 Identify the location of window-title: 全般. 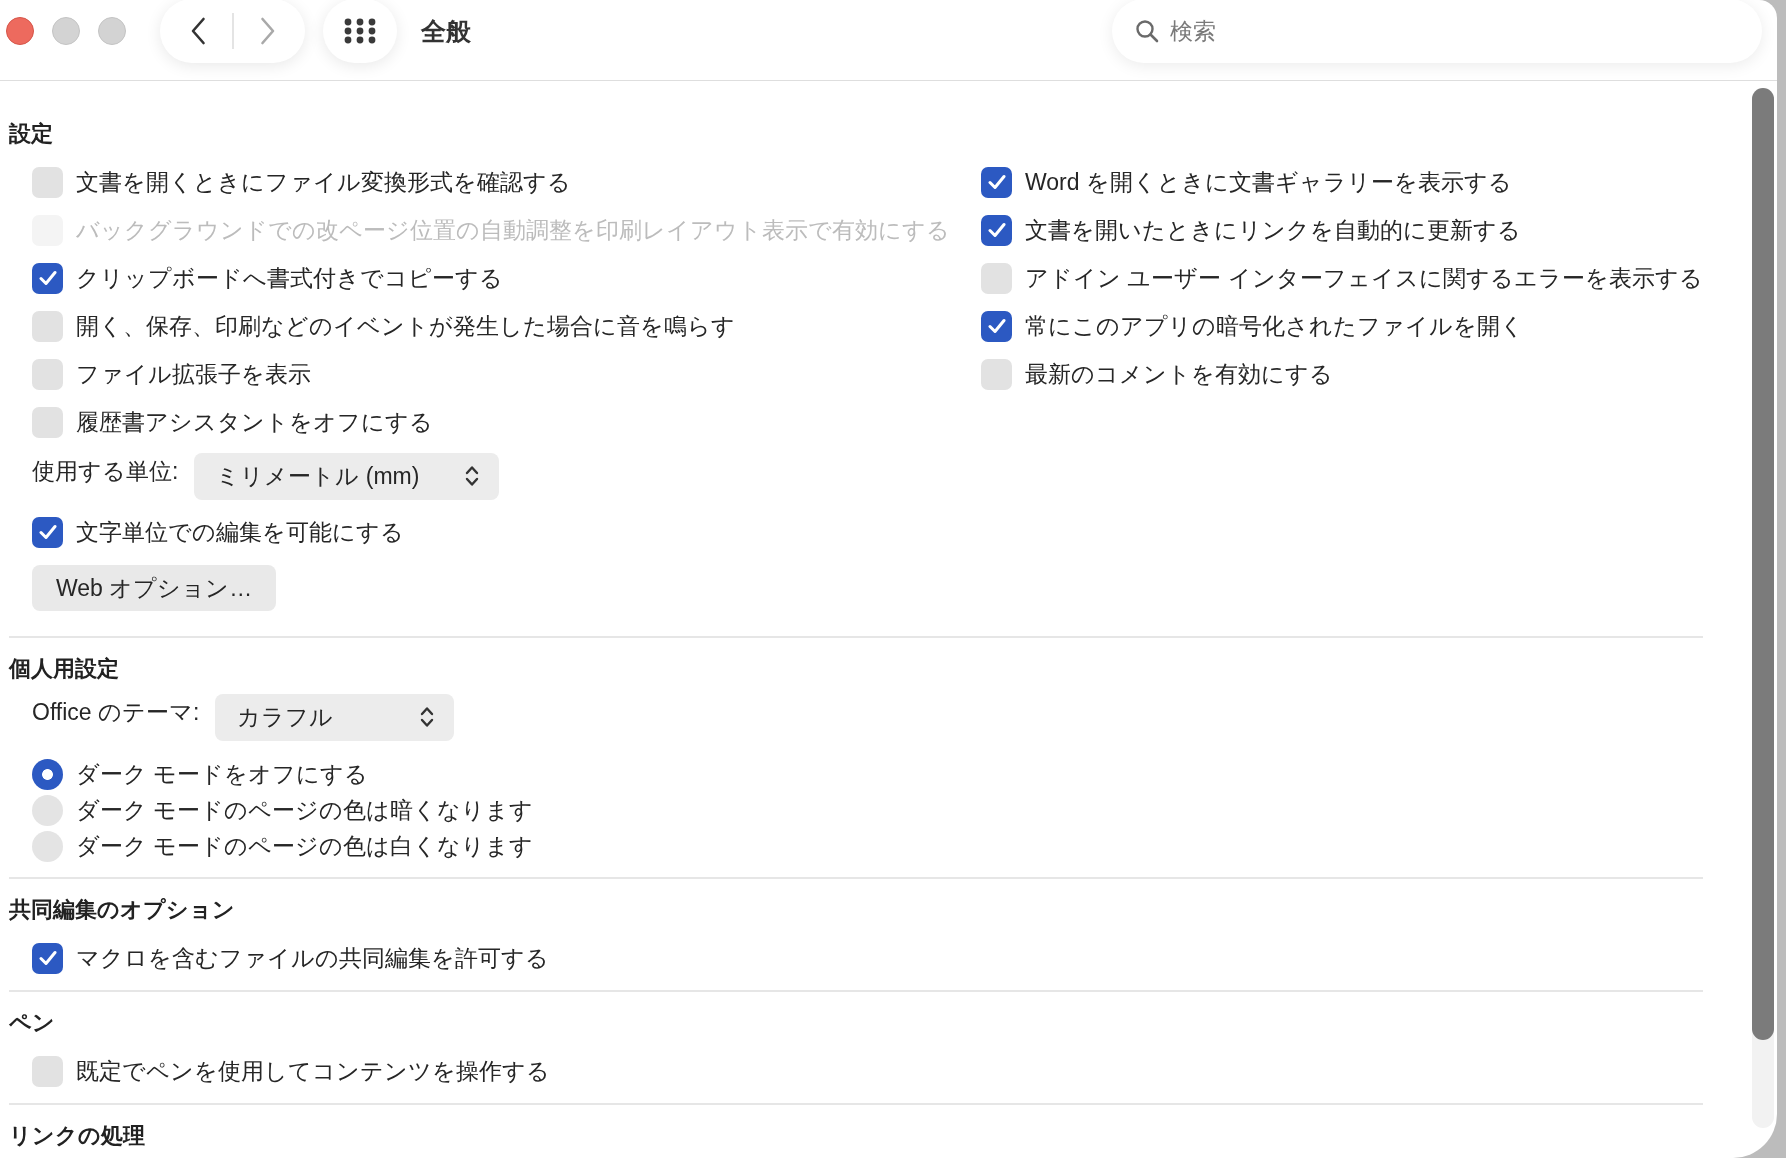
(446, 31).